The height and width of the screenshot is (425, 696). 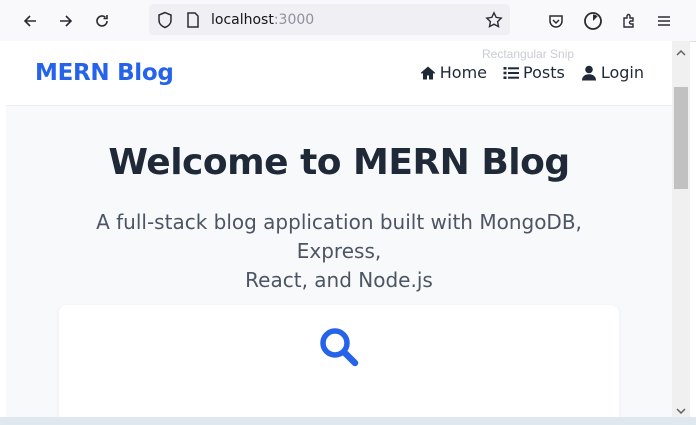 What do you see at coordinates (339, 347) in the screenshot?
I see `search-icon` at bounding box center [339, 347].